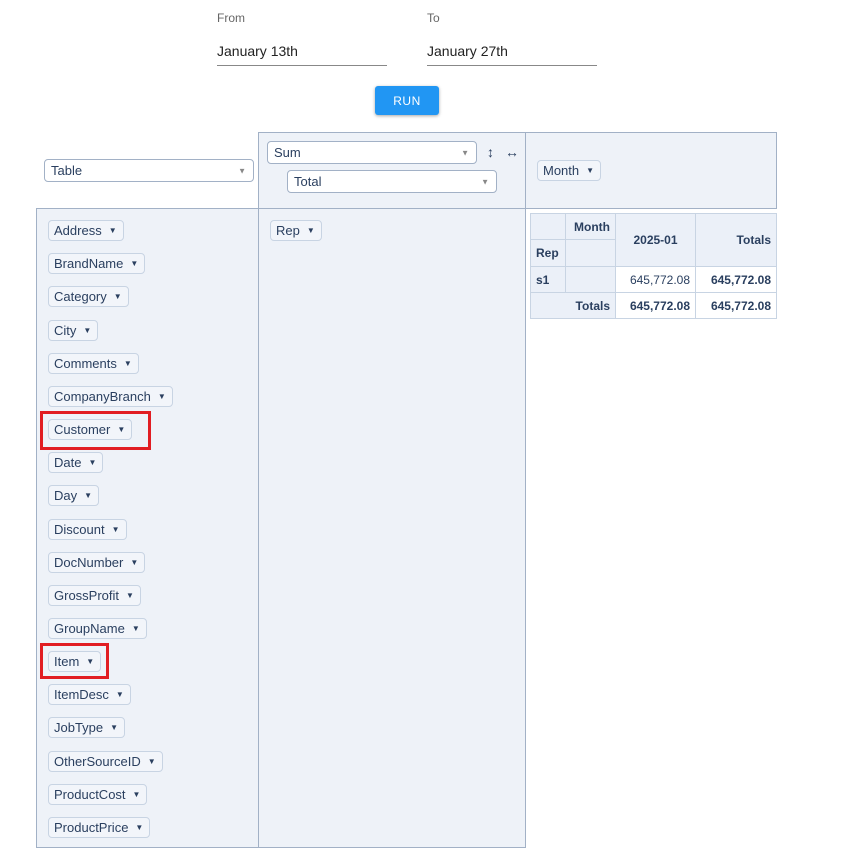 The width and height of the screenshot is (846, 848). I want to click on col-total-cell: 645,772.08, so click(655, 305).